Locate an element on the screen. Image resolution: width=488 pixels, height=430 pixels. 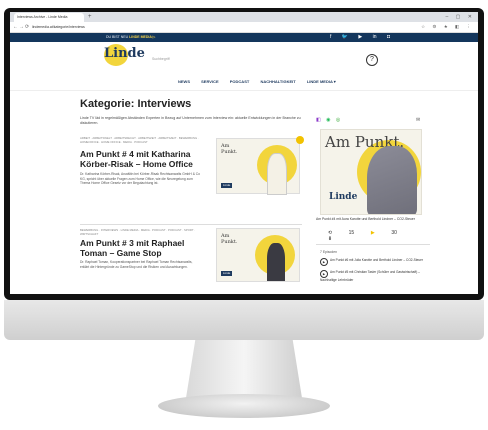
topbar-label: DU BIST NEU is located at coordinates (117, 37).